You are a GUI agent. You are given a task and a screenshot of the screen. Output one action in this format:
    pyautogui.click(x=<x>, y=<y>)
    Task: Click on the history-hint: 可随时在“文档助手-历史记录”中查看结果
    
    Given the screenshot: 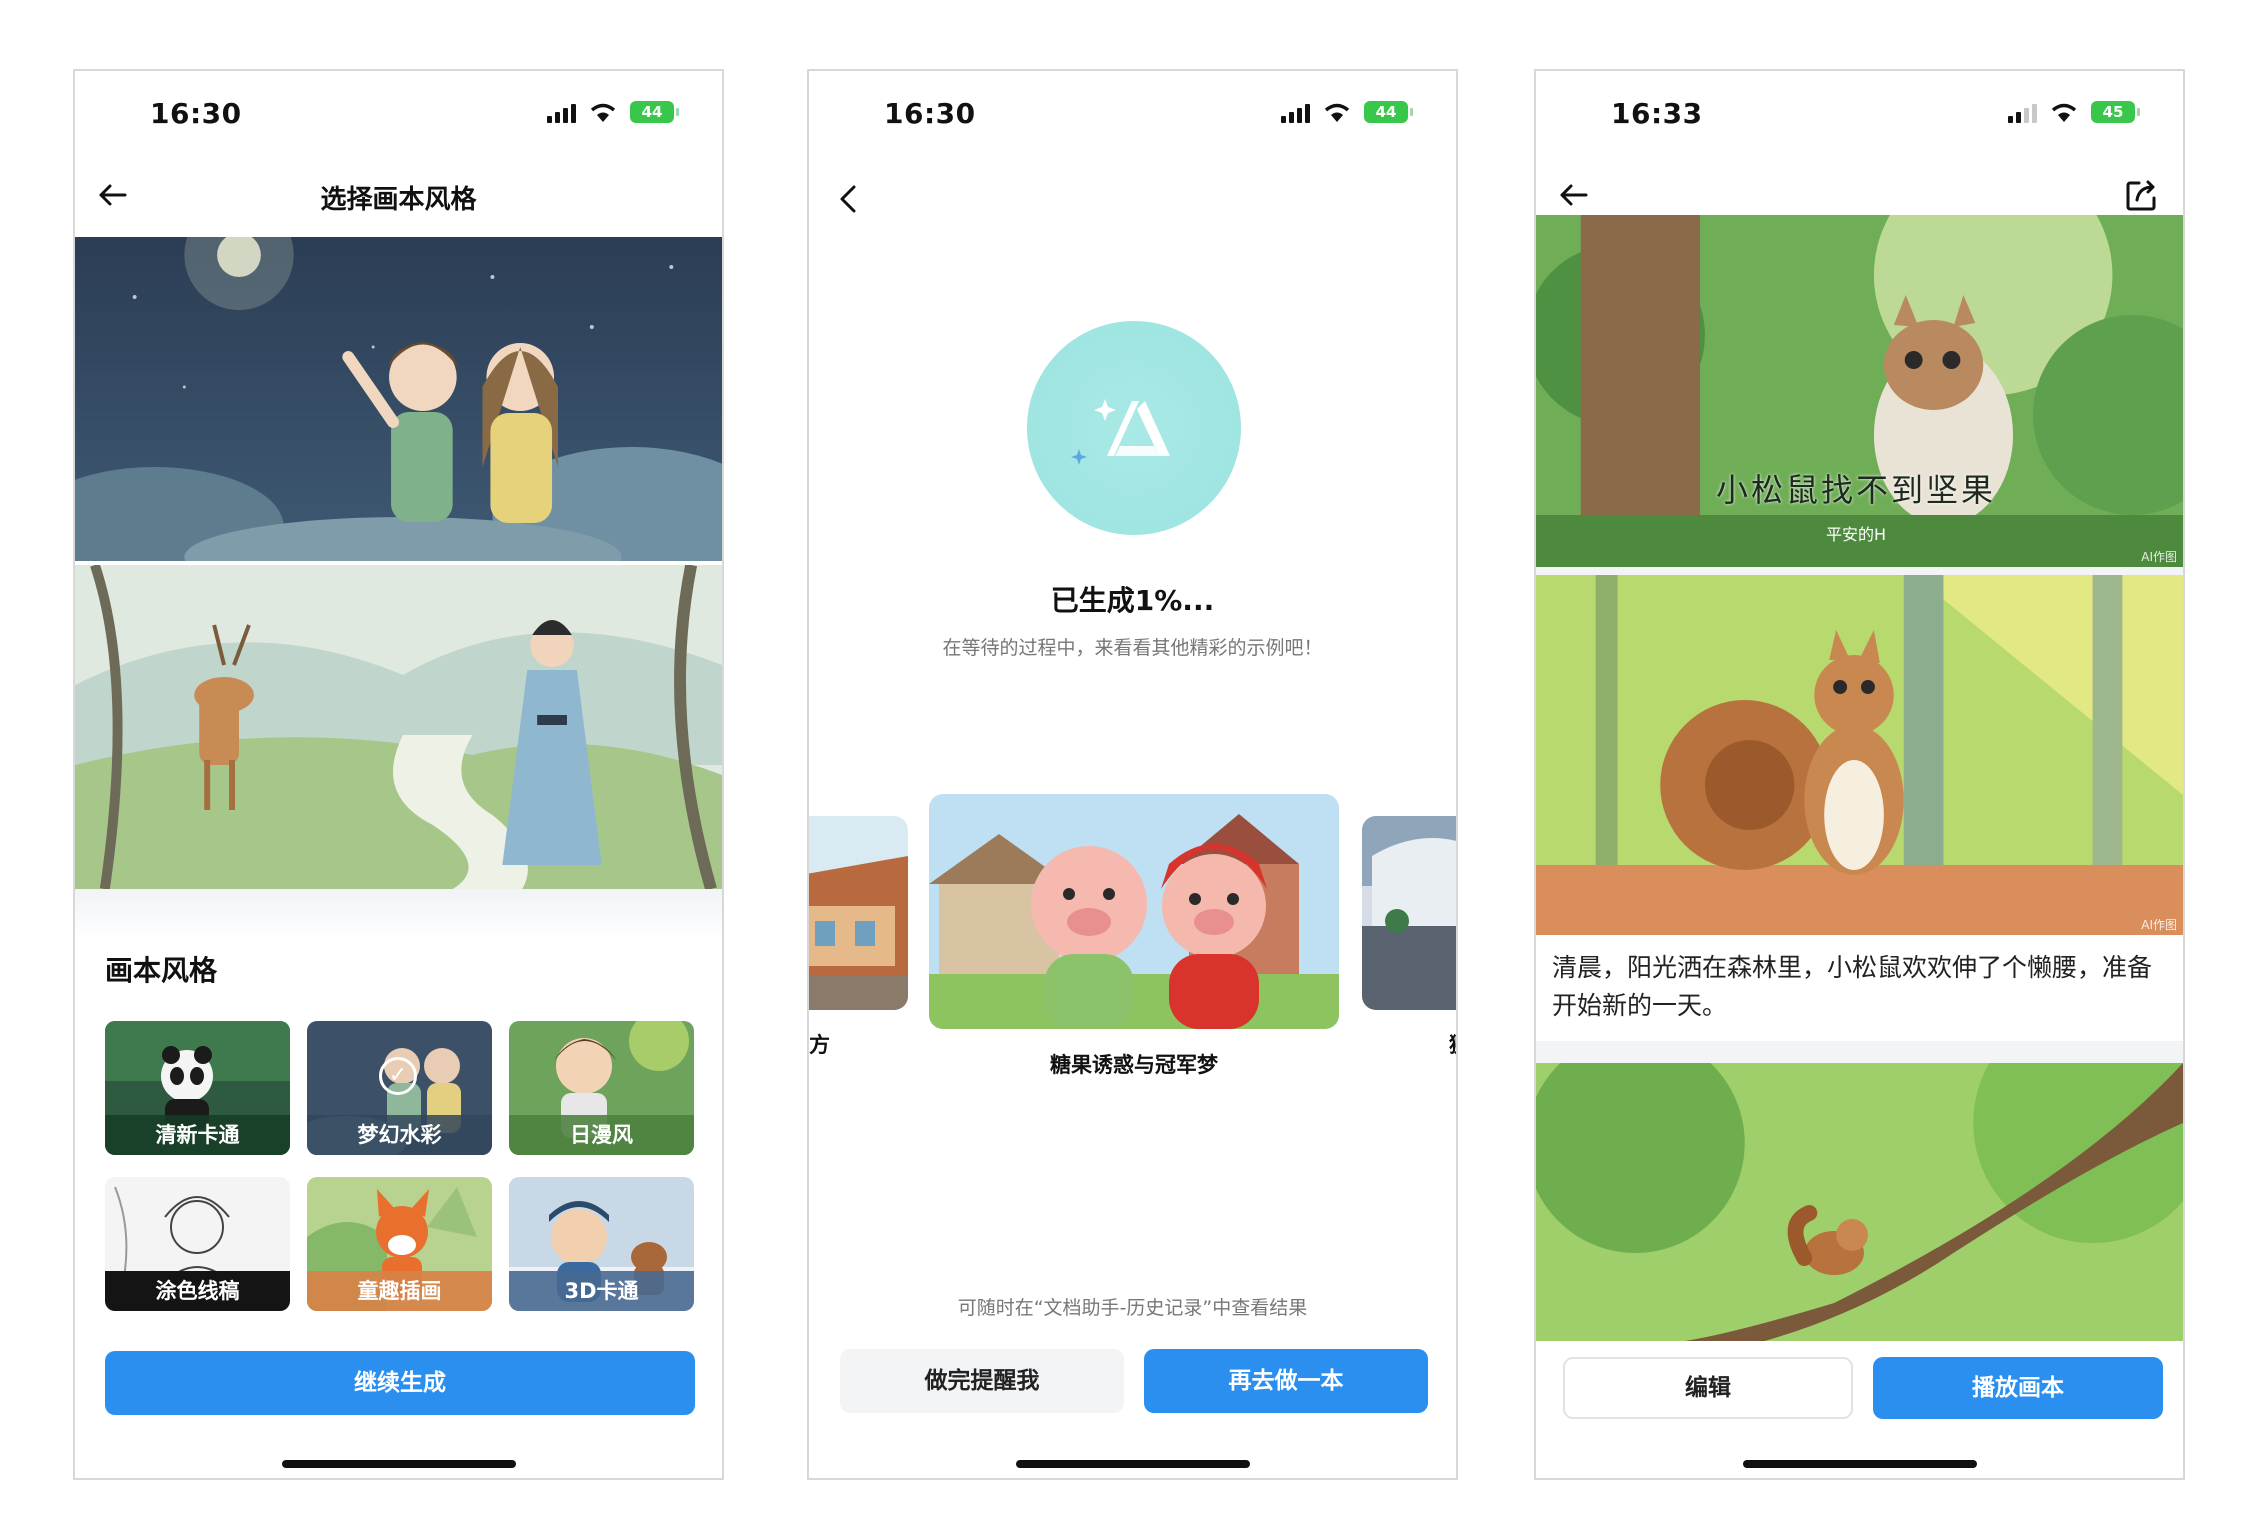 What is the action you would take?
    pyautogui.click(x=1132, y=1308)
    